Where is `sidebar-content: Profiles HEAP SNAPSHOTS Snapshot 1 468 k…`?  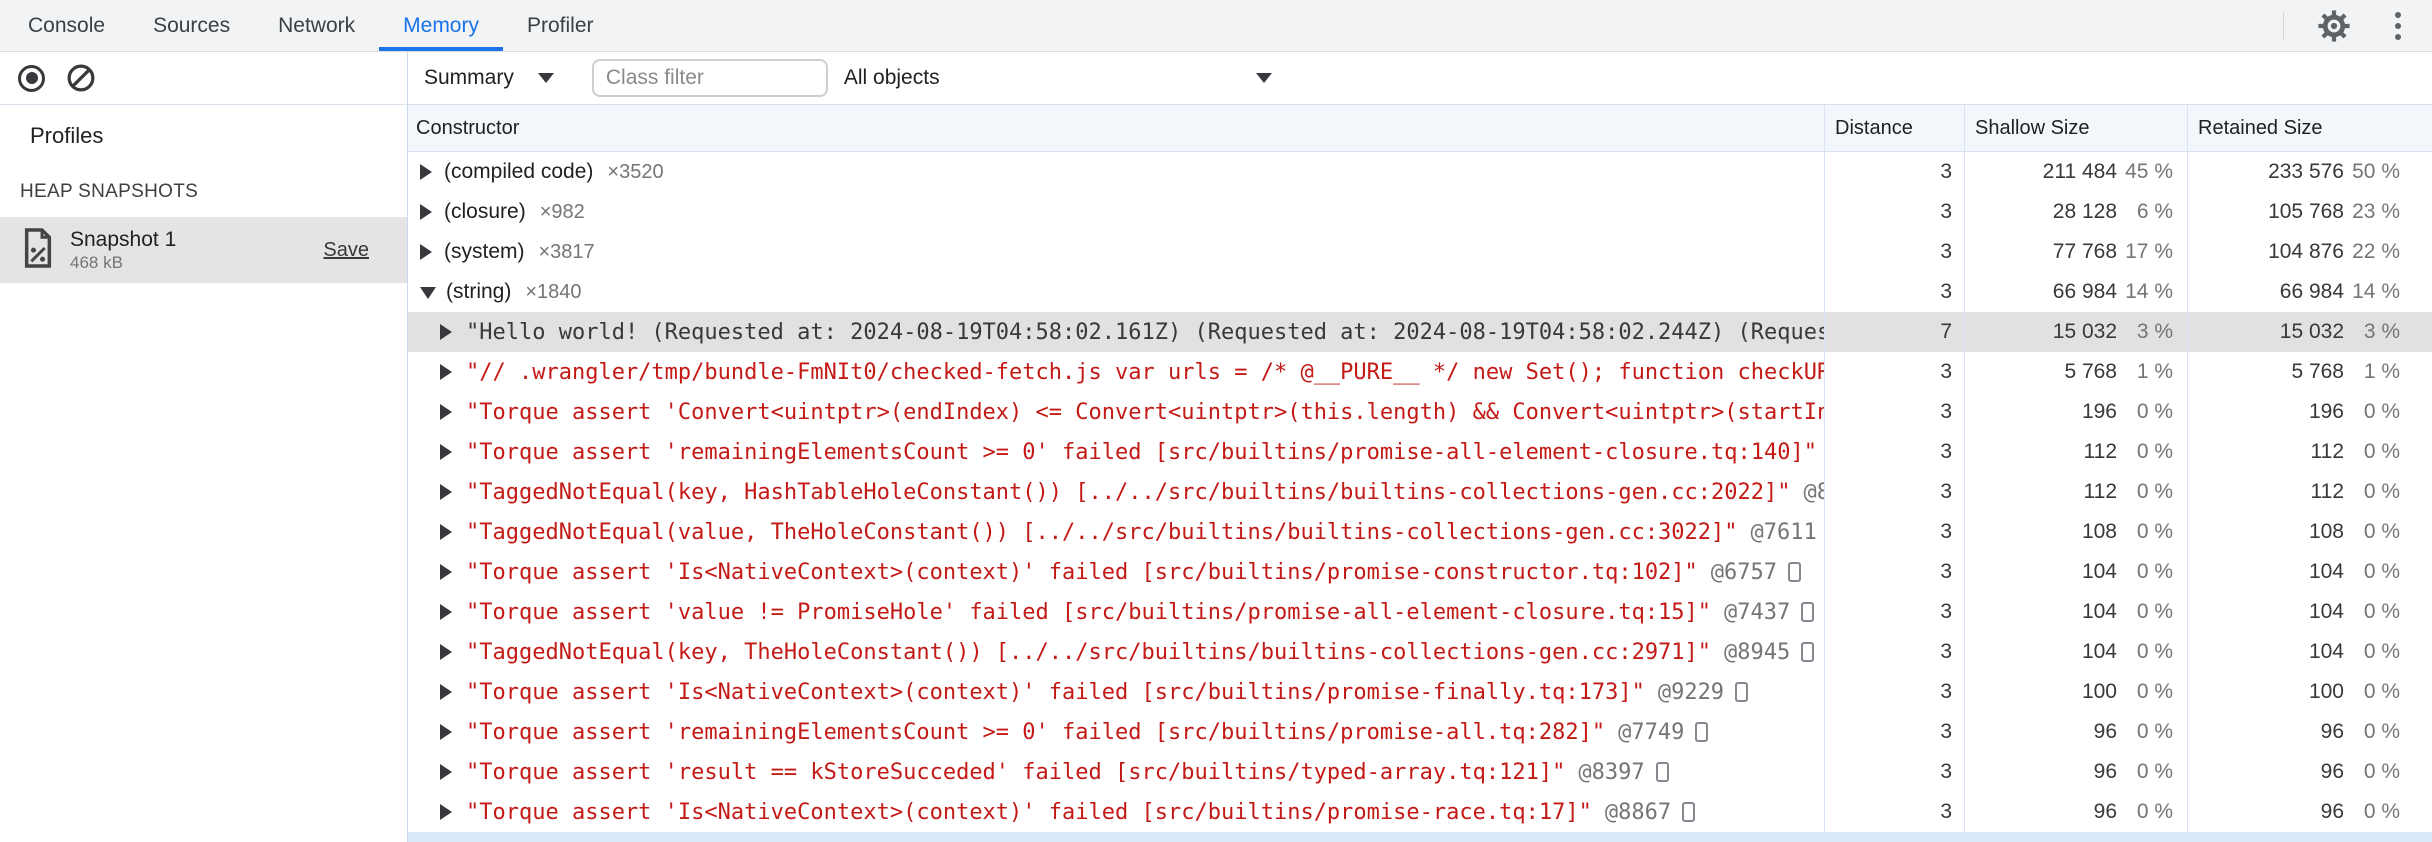 sidebar-content: Profiles HEAP SNAPSHOTS Snapshot 1 468 k… is located at coordinates (203, 194).